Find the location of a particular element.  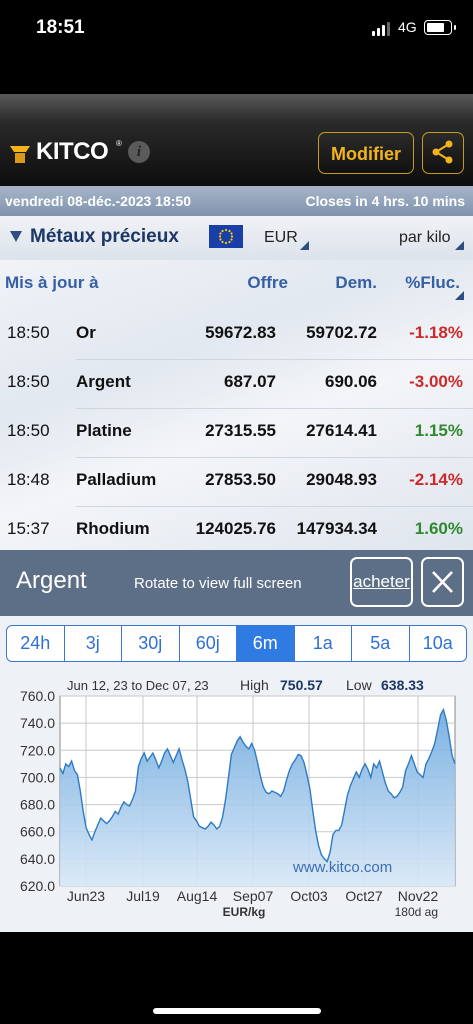

table-row: 18:50 Platine 27315.55 27614.41 1.15% is located at coordinates (236, 433).